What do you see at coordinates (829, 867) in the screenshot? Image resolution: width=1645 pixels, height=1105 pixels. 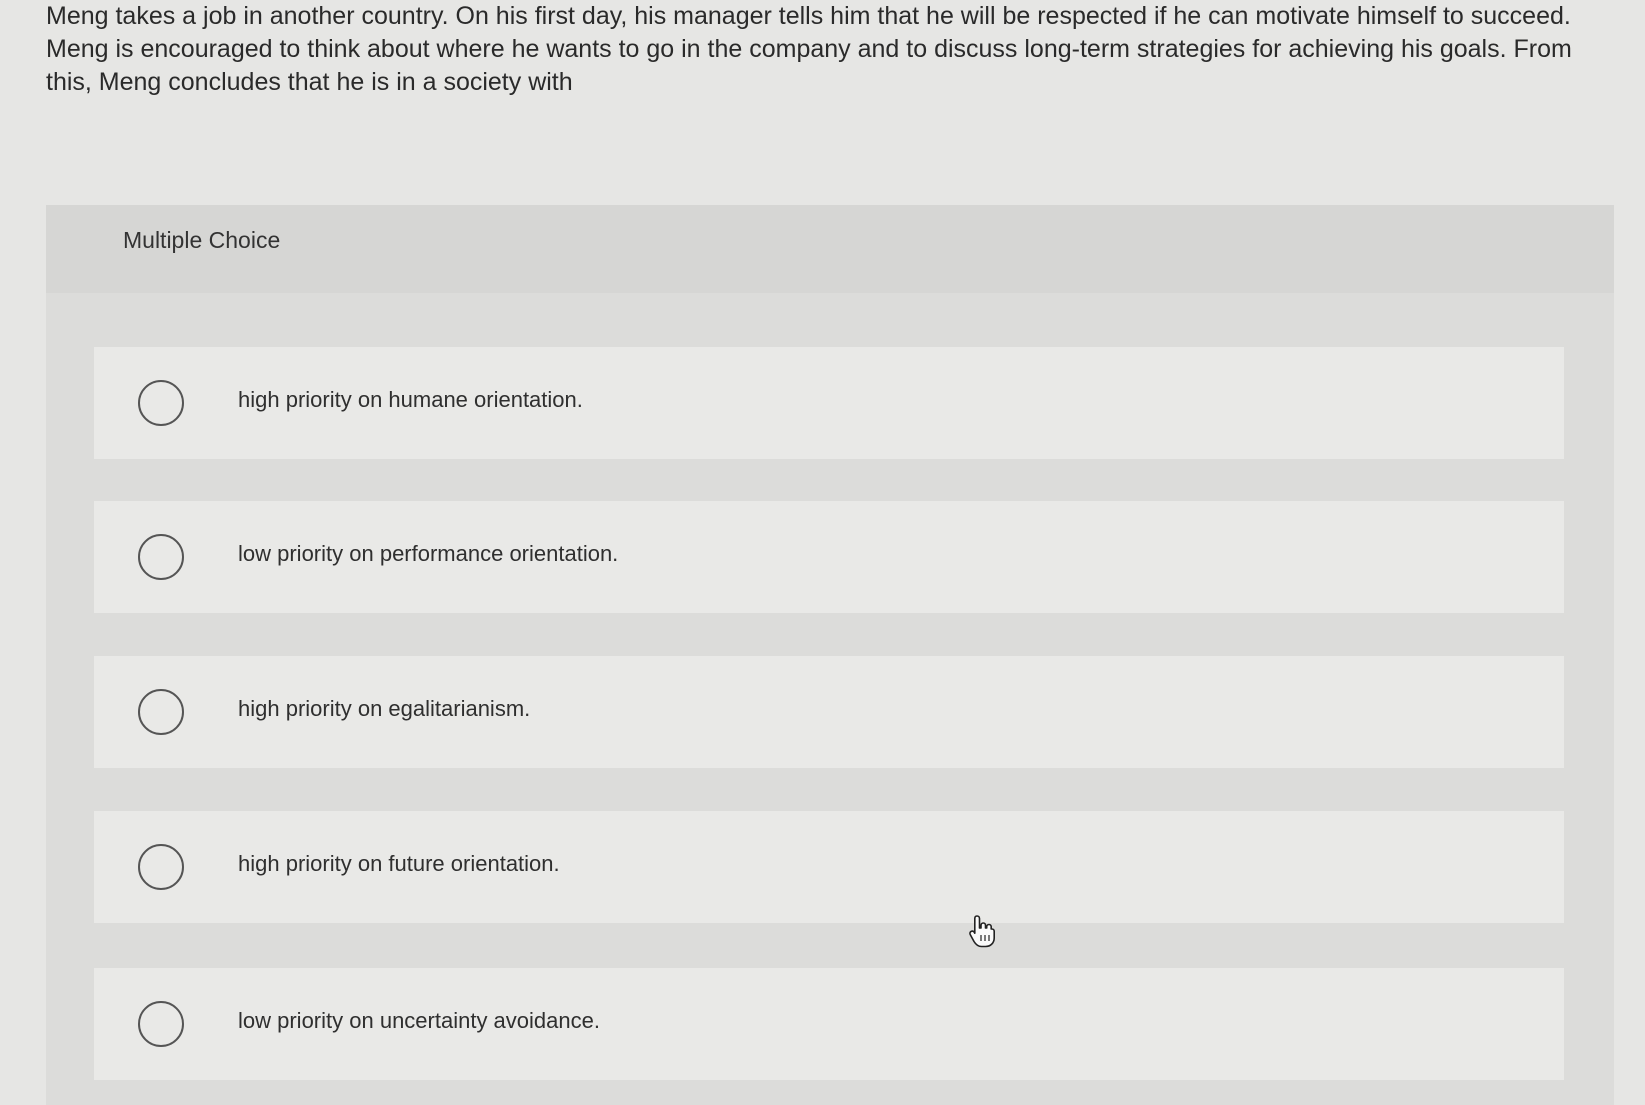 I see `choice-option-4: high priority on future orientation.` at bounding box center [829, 867].